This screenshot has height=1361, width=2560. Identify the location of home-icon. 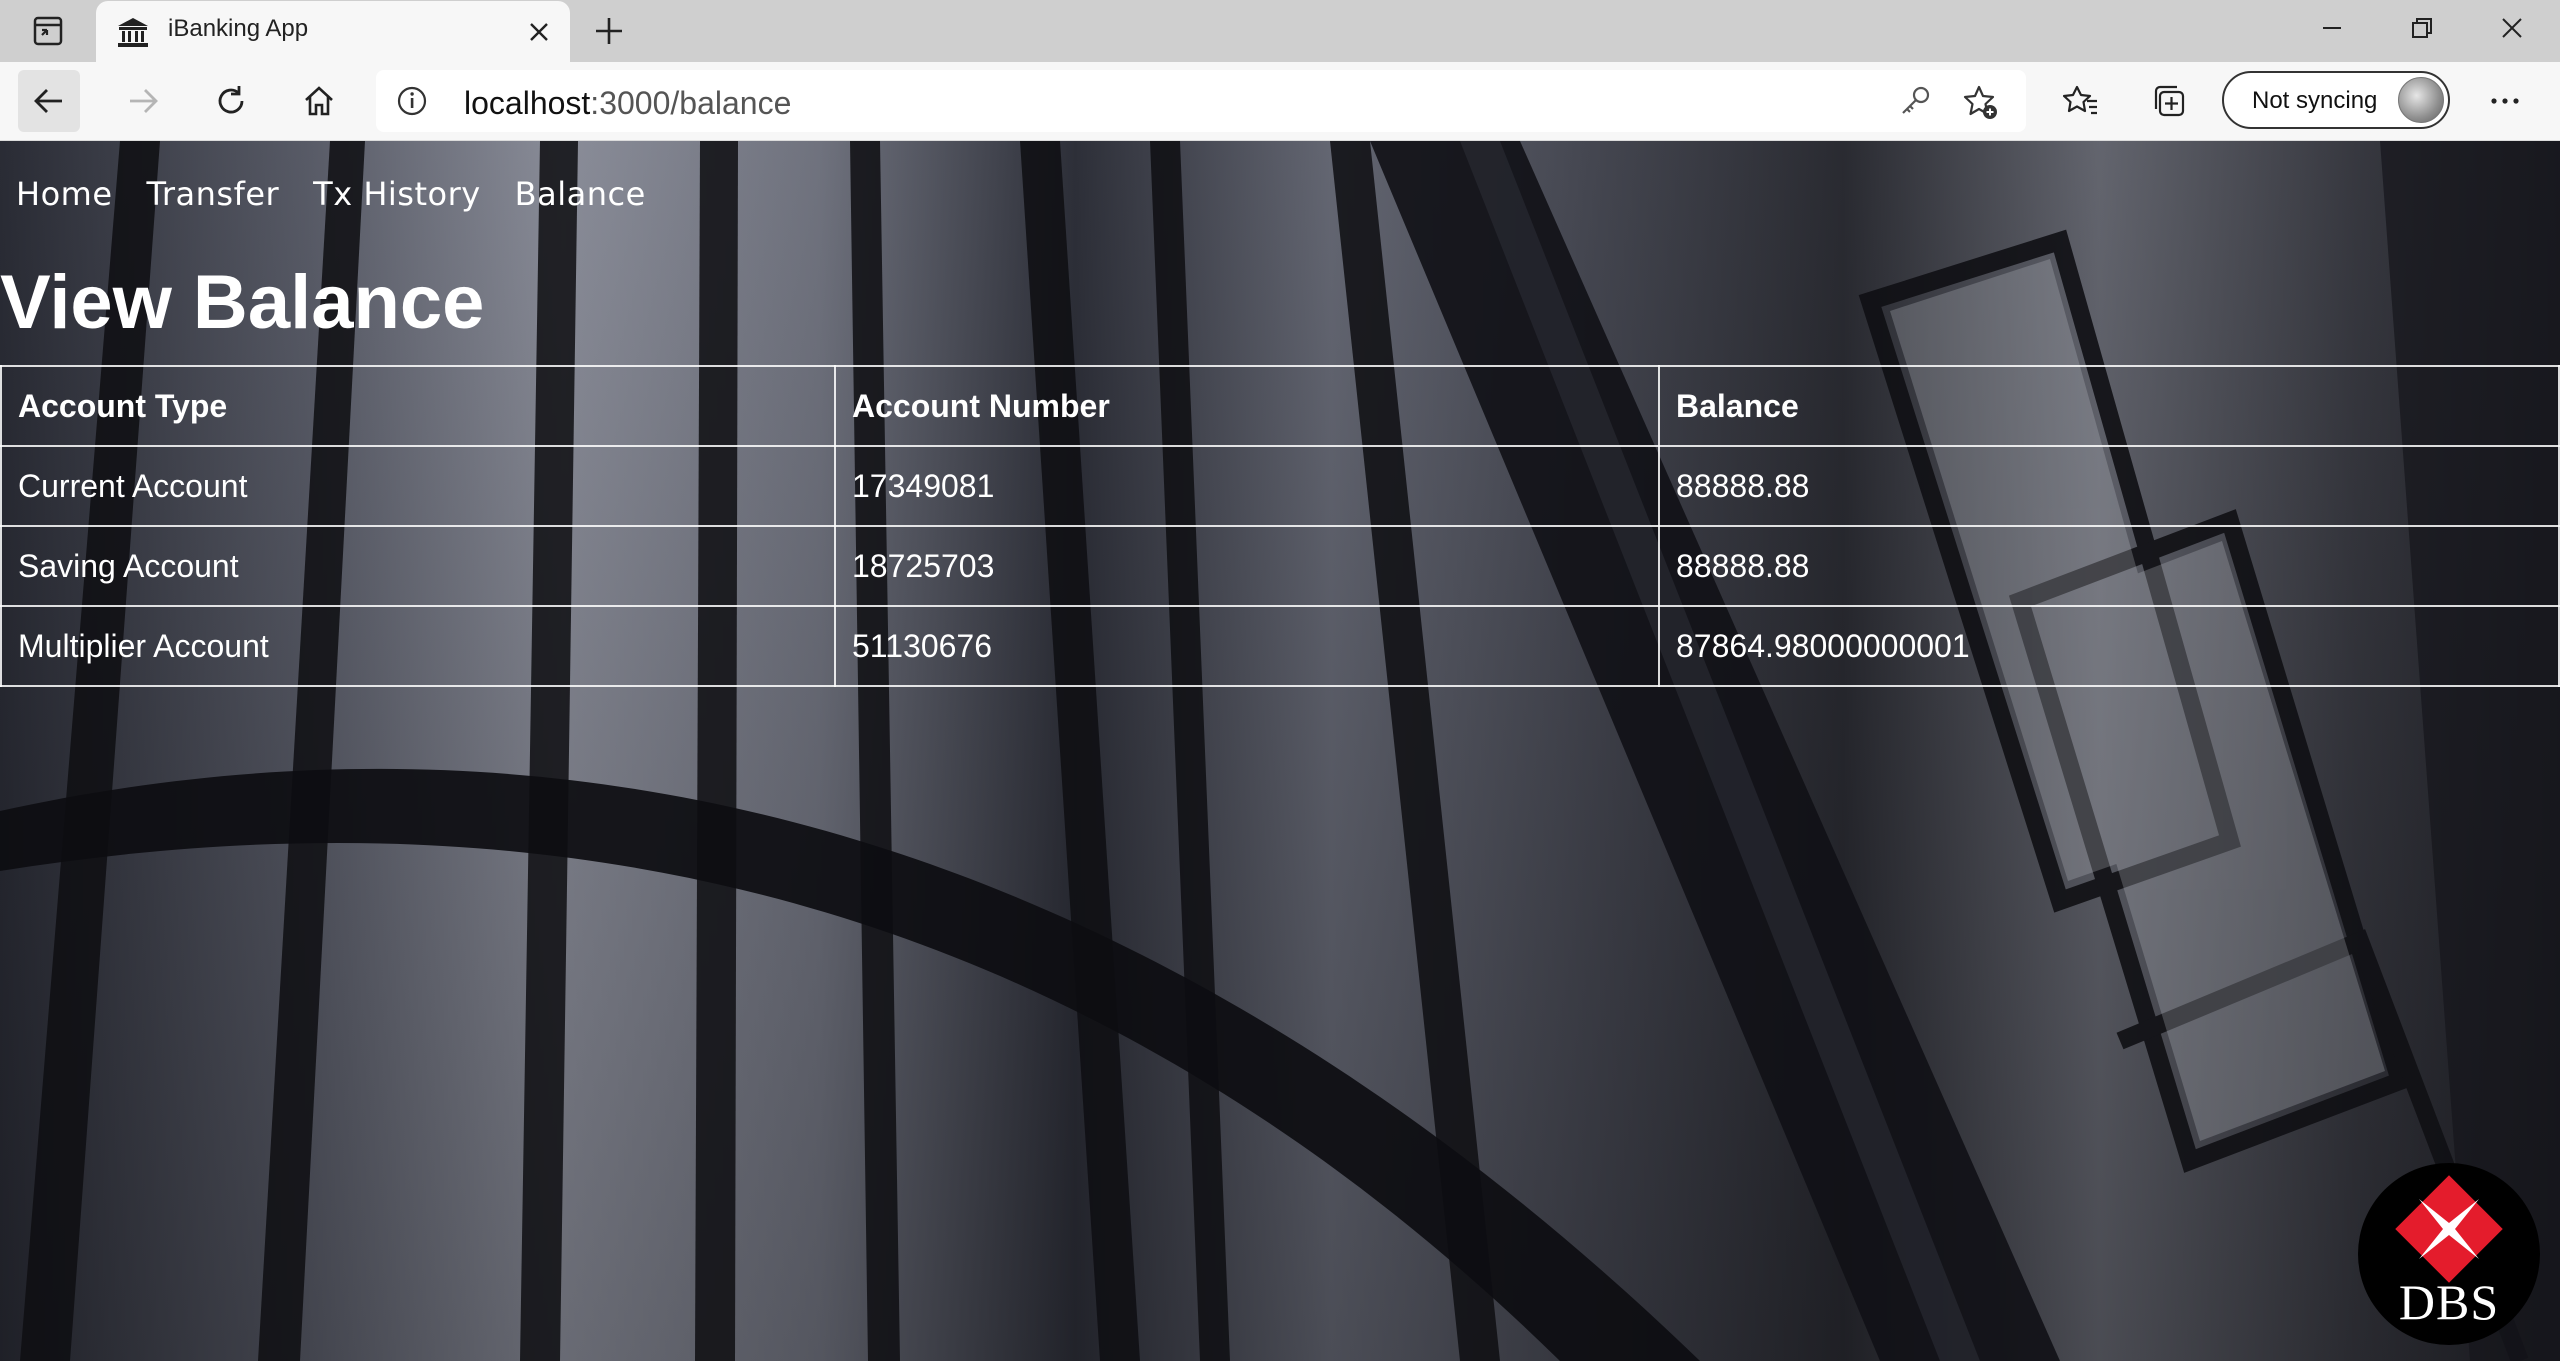
(319, 101).